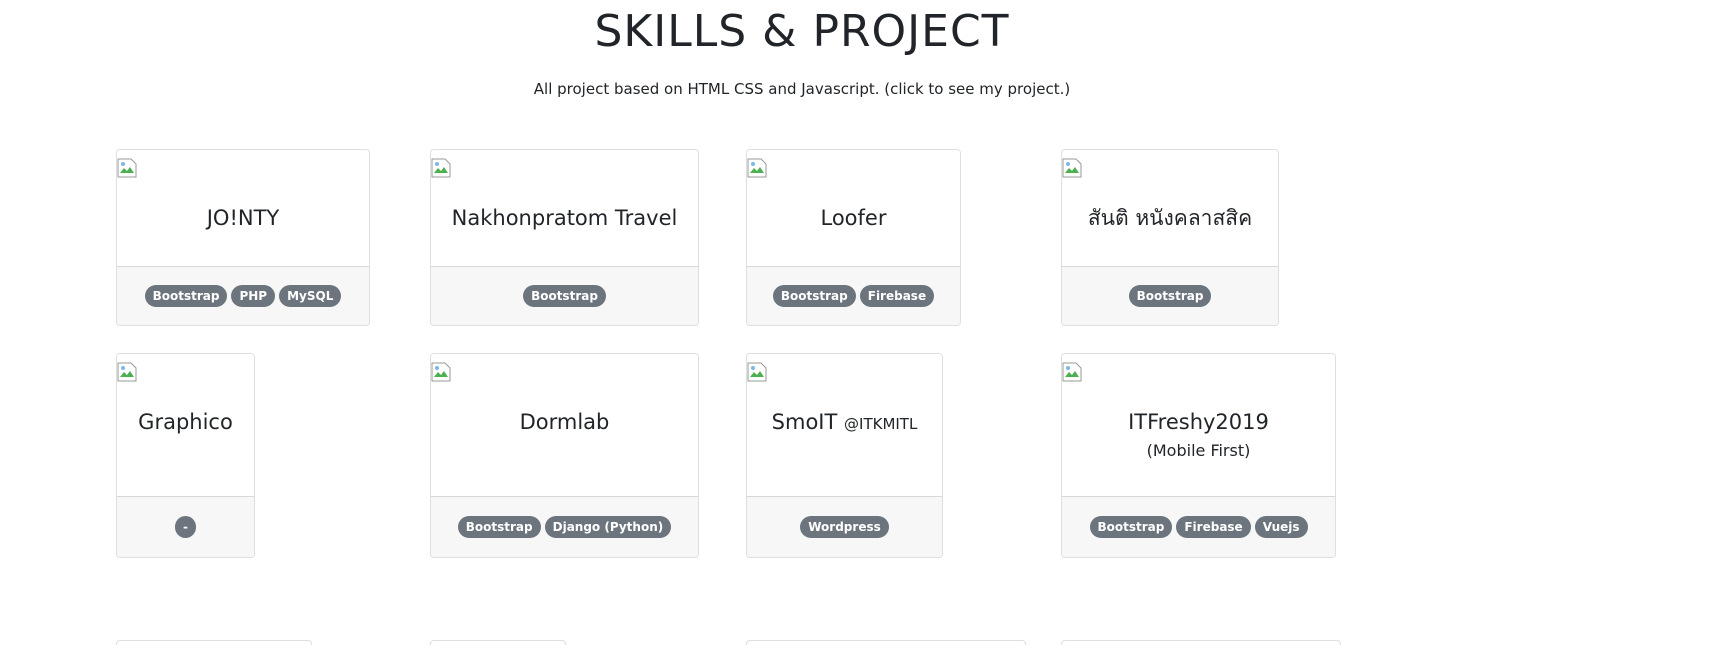 The height and width of the screenshot is (645, 1726). I want to click on card-footer: -, so click(185, 526).